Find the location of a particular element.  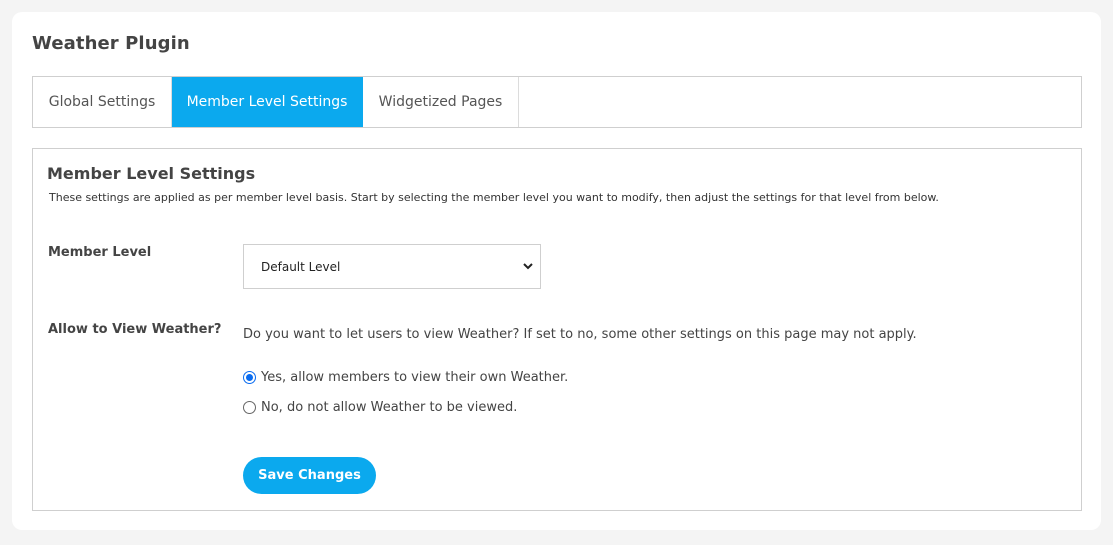

allow-view-weather-label: Allow to View Weather? is located at coordinates (135, 329).